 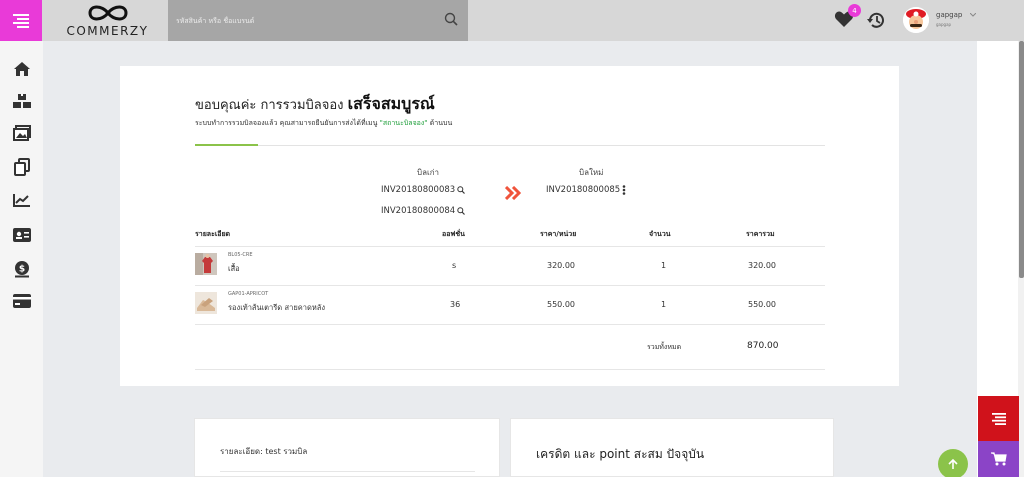 I want to click on header-unit-price: ราคา/หน่วย, so click(x=558, y=234).